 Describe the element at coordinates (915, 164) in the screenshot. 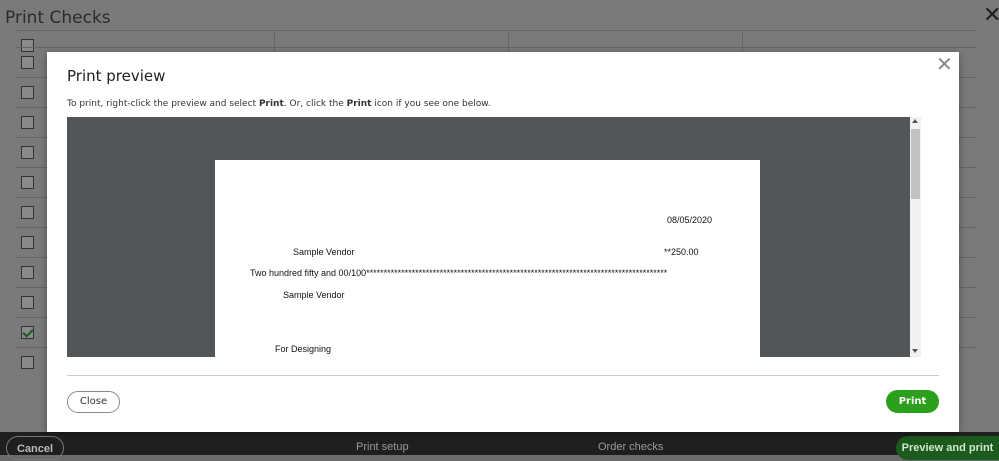

I see `scroll-thumb` at that location.